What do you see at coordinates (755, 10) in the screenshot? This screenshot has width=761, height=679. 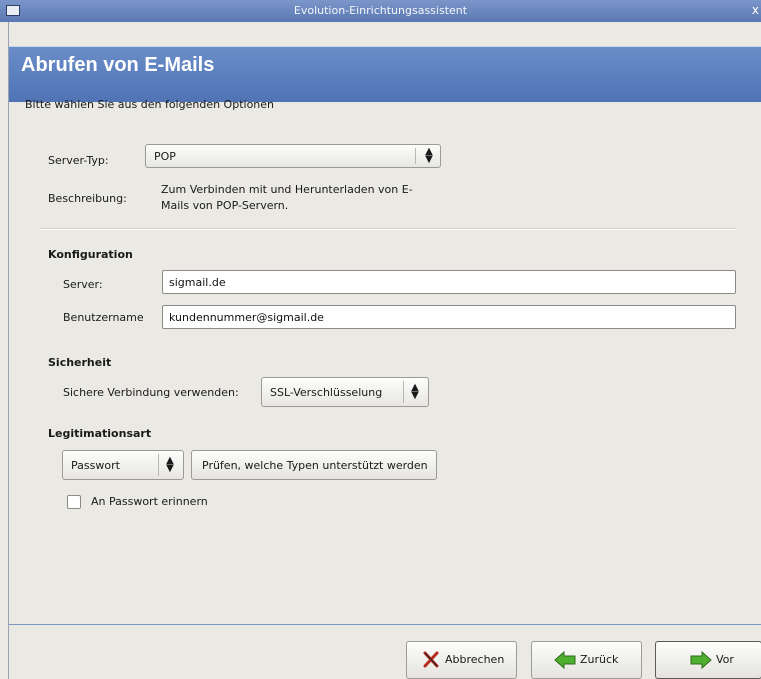 I see `close-icon: x` at bounding box center [755, 10].